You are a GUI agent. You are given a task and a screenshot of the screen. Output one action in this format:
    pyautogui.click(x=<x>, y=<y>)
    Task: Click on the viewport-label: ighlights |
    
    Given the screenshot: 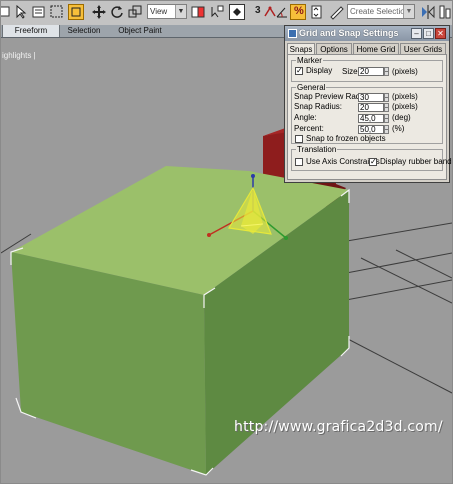 What is the action you would take?
    pyautogui.click(x=19, y=55)
    